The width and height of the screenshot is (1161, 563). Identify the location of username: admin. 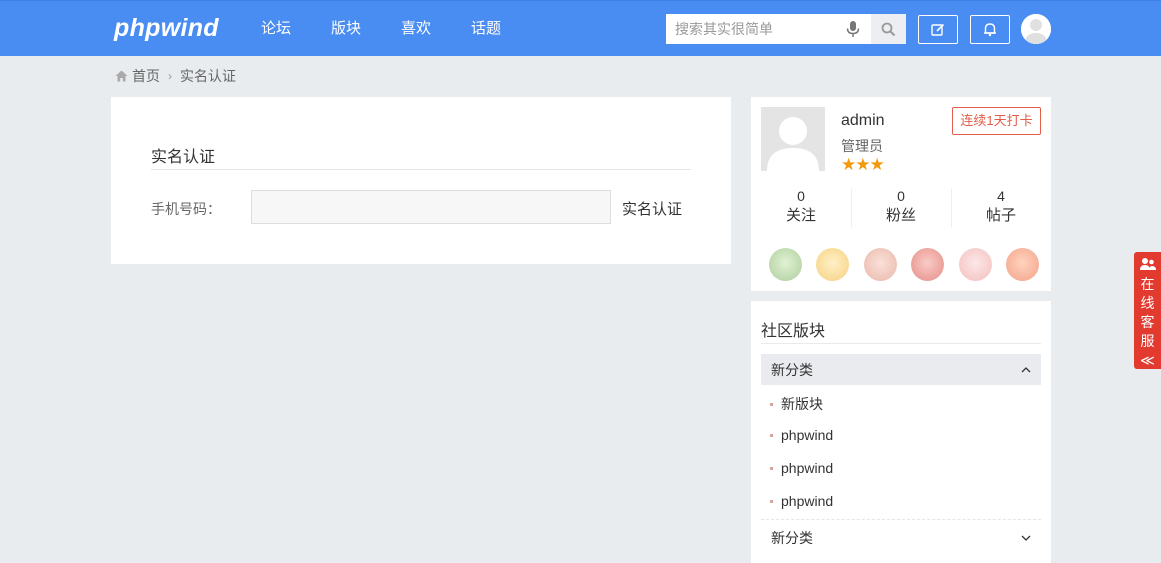
(863, 121).